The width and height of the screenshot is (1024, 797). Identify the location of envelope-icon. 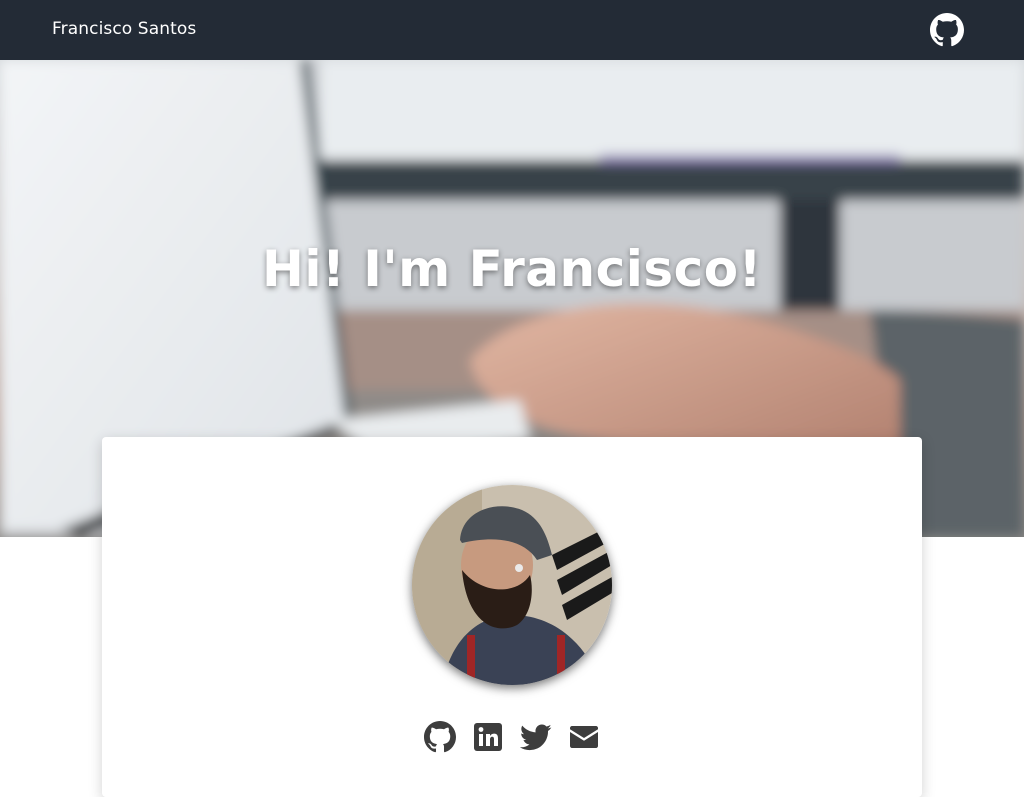
(584, 737).